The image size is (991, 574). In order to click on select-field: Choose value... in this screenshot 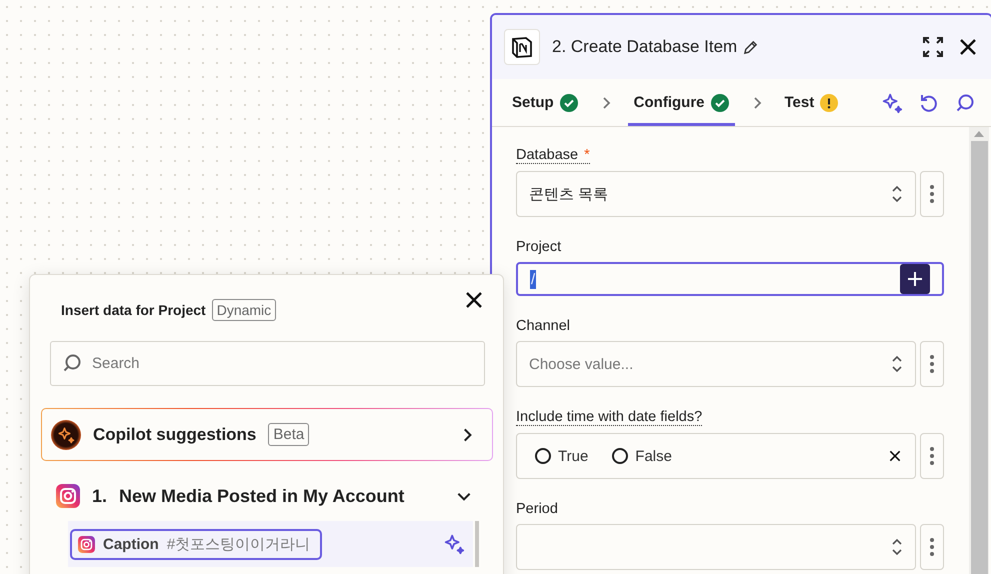, I will do `click(716, 364)`.